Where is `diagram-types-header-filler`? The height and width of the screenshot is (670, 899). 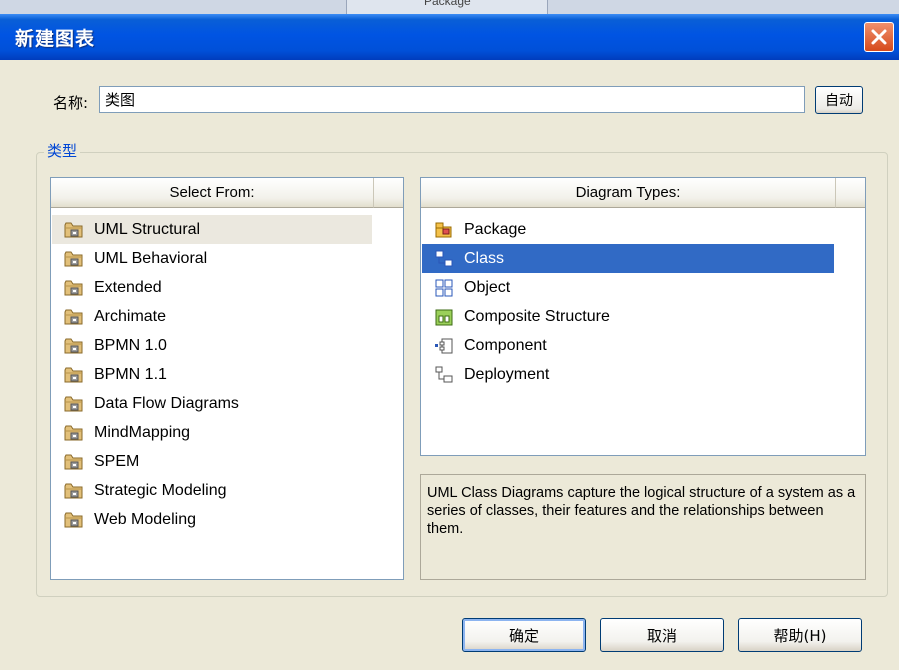 diagram-types-header-filler is located at coordinates (850, 193).